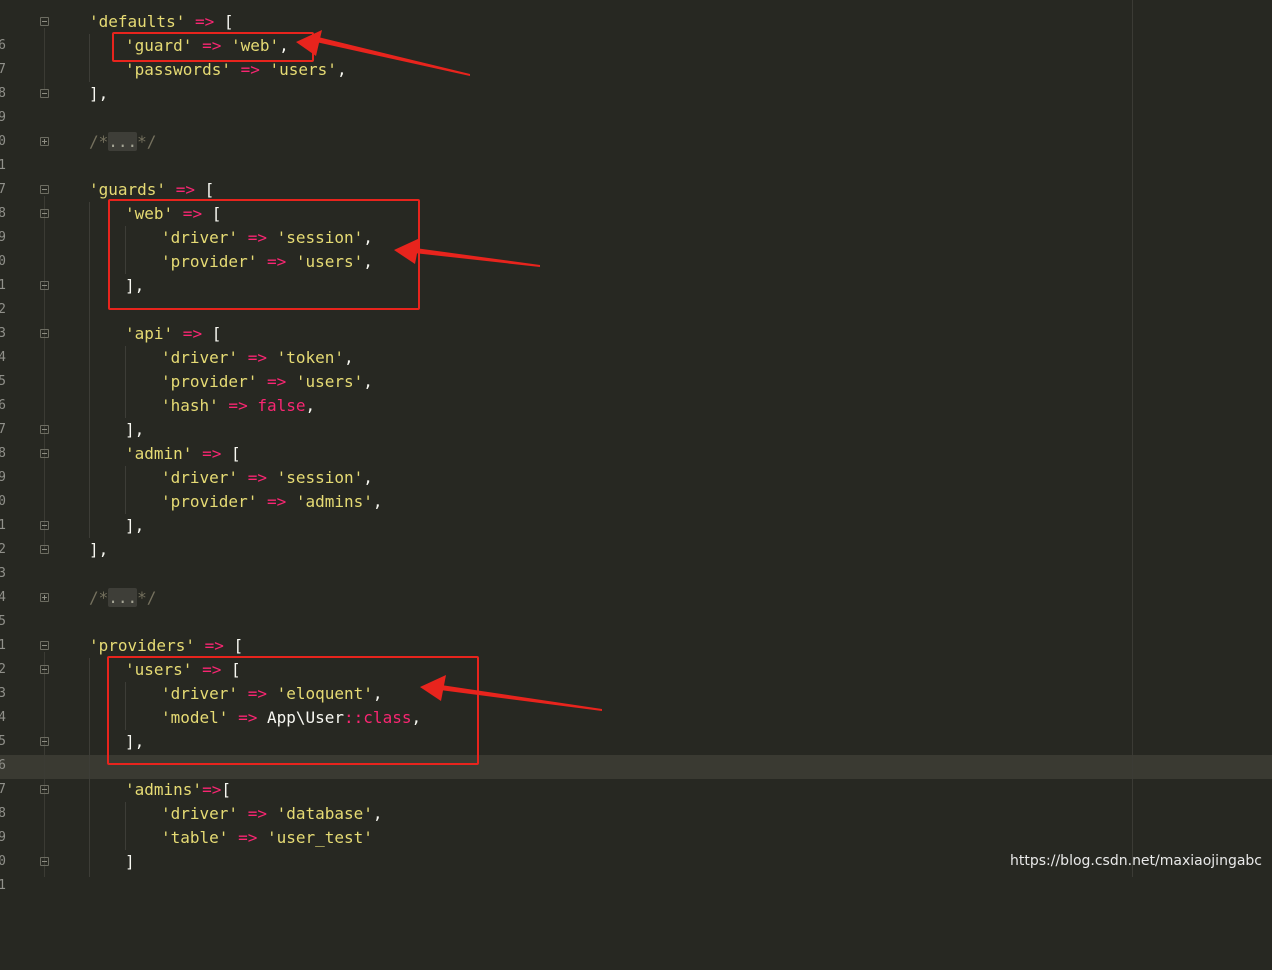 The width and height of the screenshot is (1272, 970). Describe the element at coordinates (3, 885) in the screenshot. I see `line-number: 1` at that location.